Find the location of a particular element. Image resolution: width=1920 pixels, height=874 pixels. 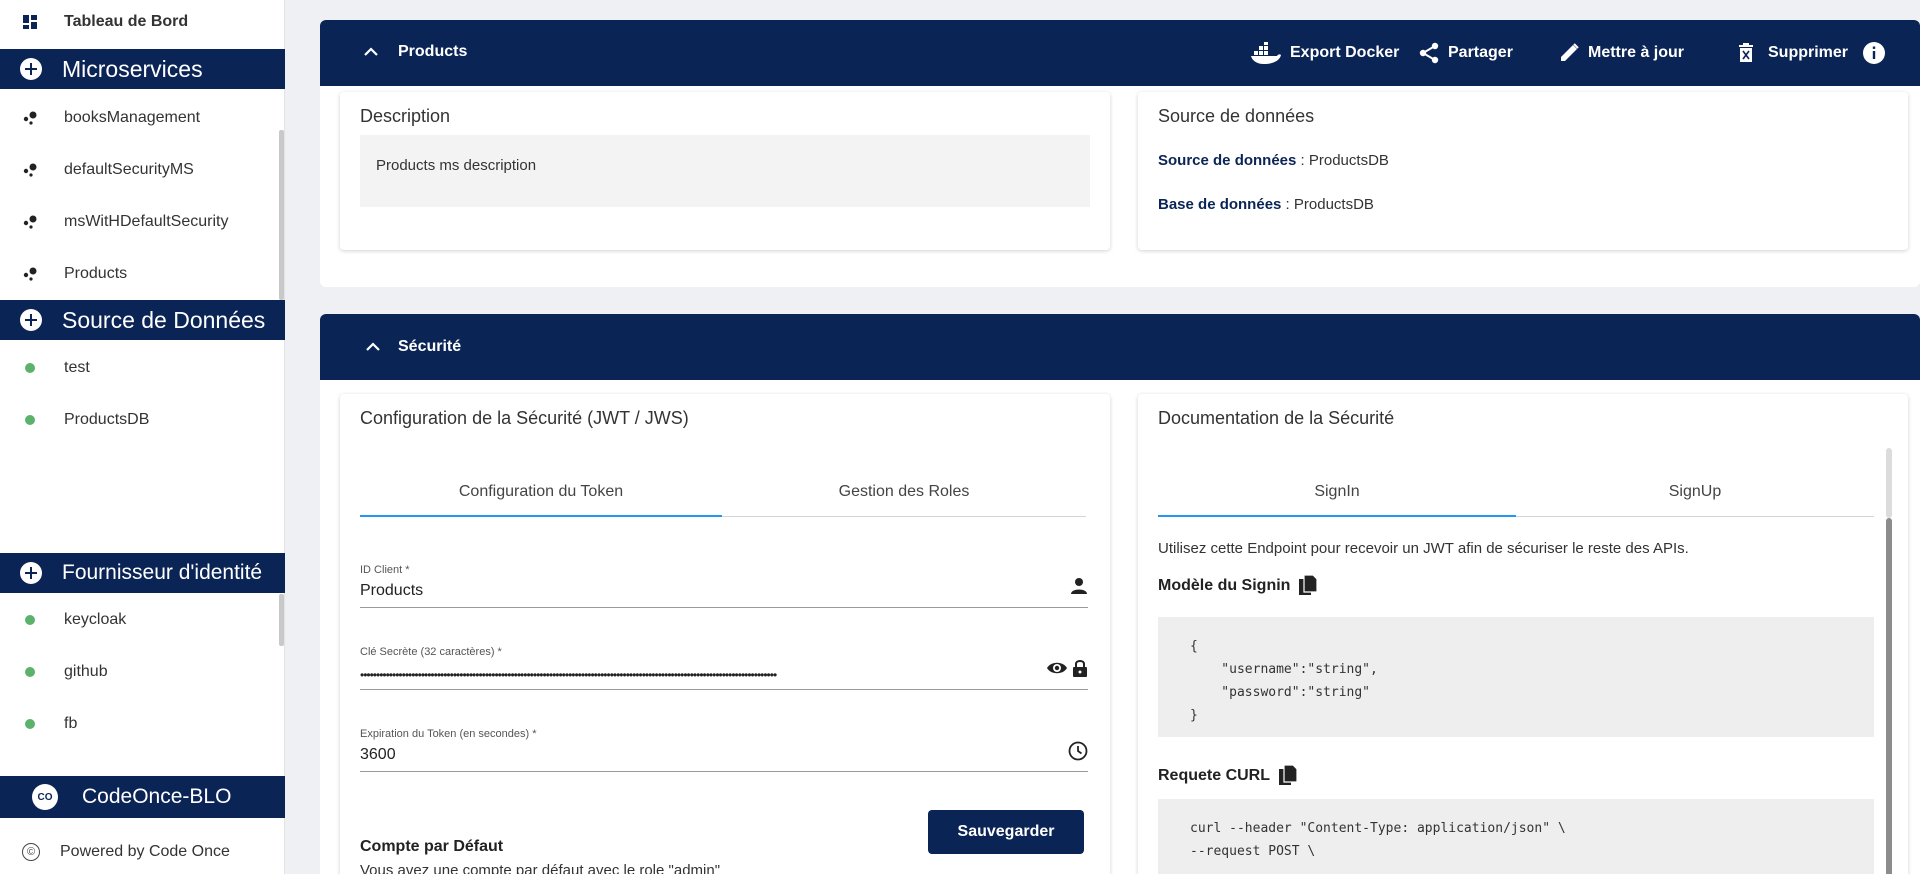

sidebar-item-mswithdefaultsecurity: msWitHDefaultSecurity is located at coordinates (140, 222).